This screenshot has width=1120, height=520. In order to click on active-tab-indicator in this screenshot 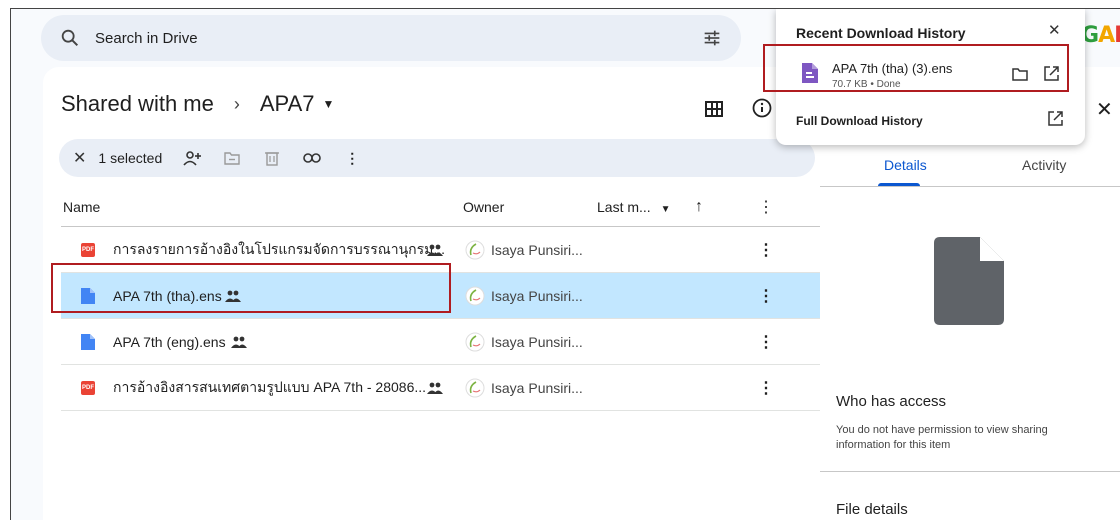, I will do `click(899, 184)`.